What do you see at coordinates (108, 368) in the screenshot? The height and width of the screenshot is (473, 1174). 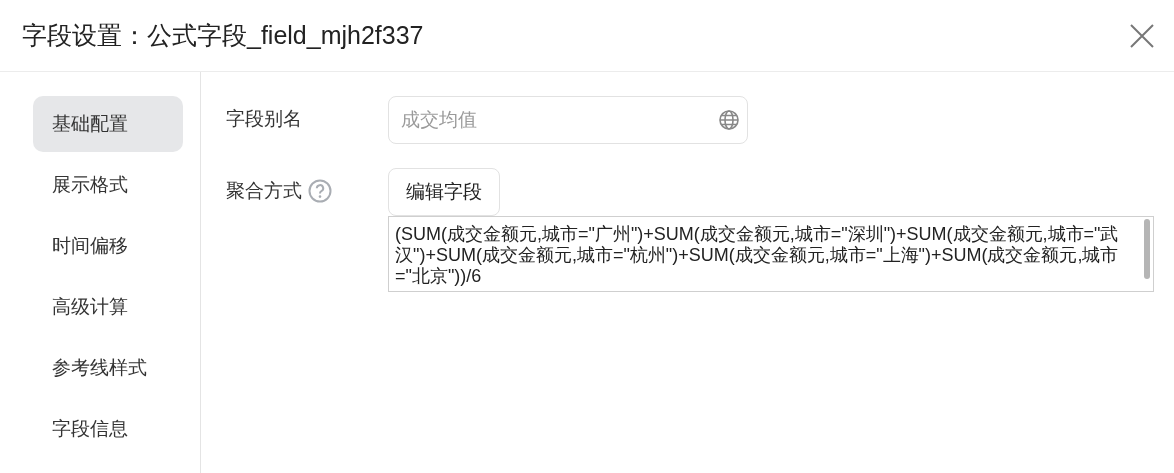 I see `sidebar-item: 参考线样式` at bounding box center [108, 368].